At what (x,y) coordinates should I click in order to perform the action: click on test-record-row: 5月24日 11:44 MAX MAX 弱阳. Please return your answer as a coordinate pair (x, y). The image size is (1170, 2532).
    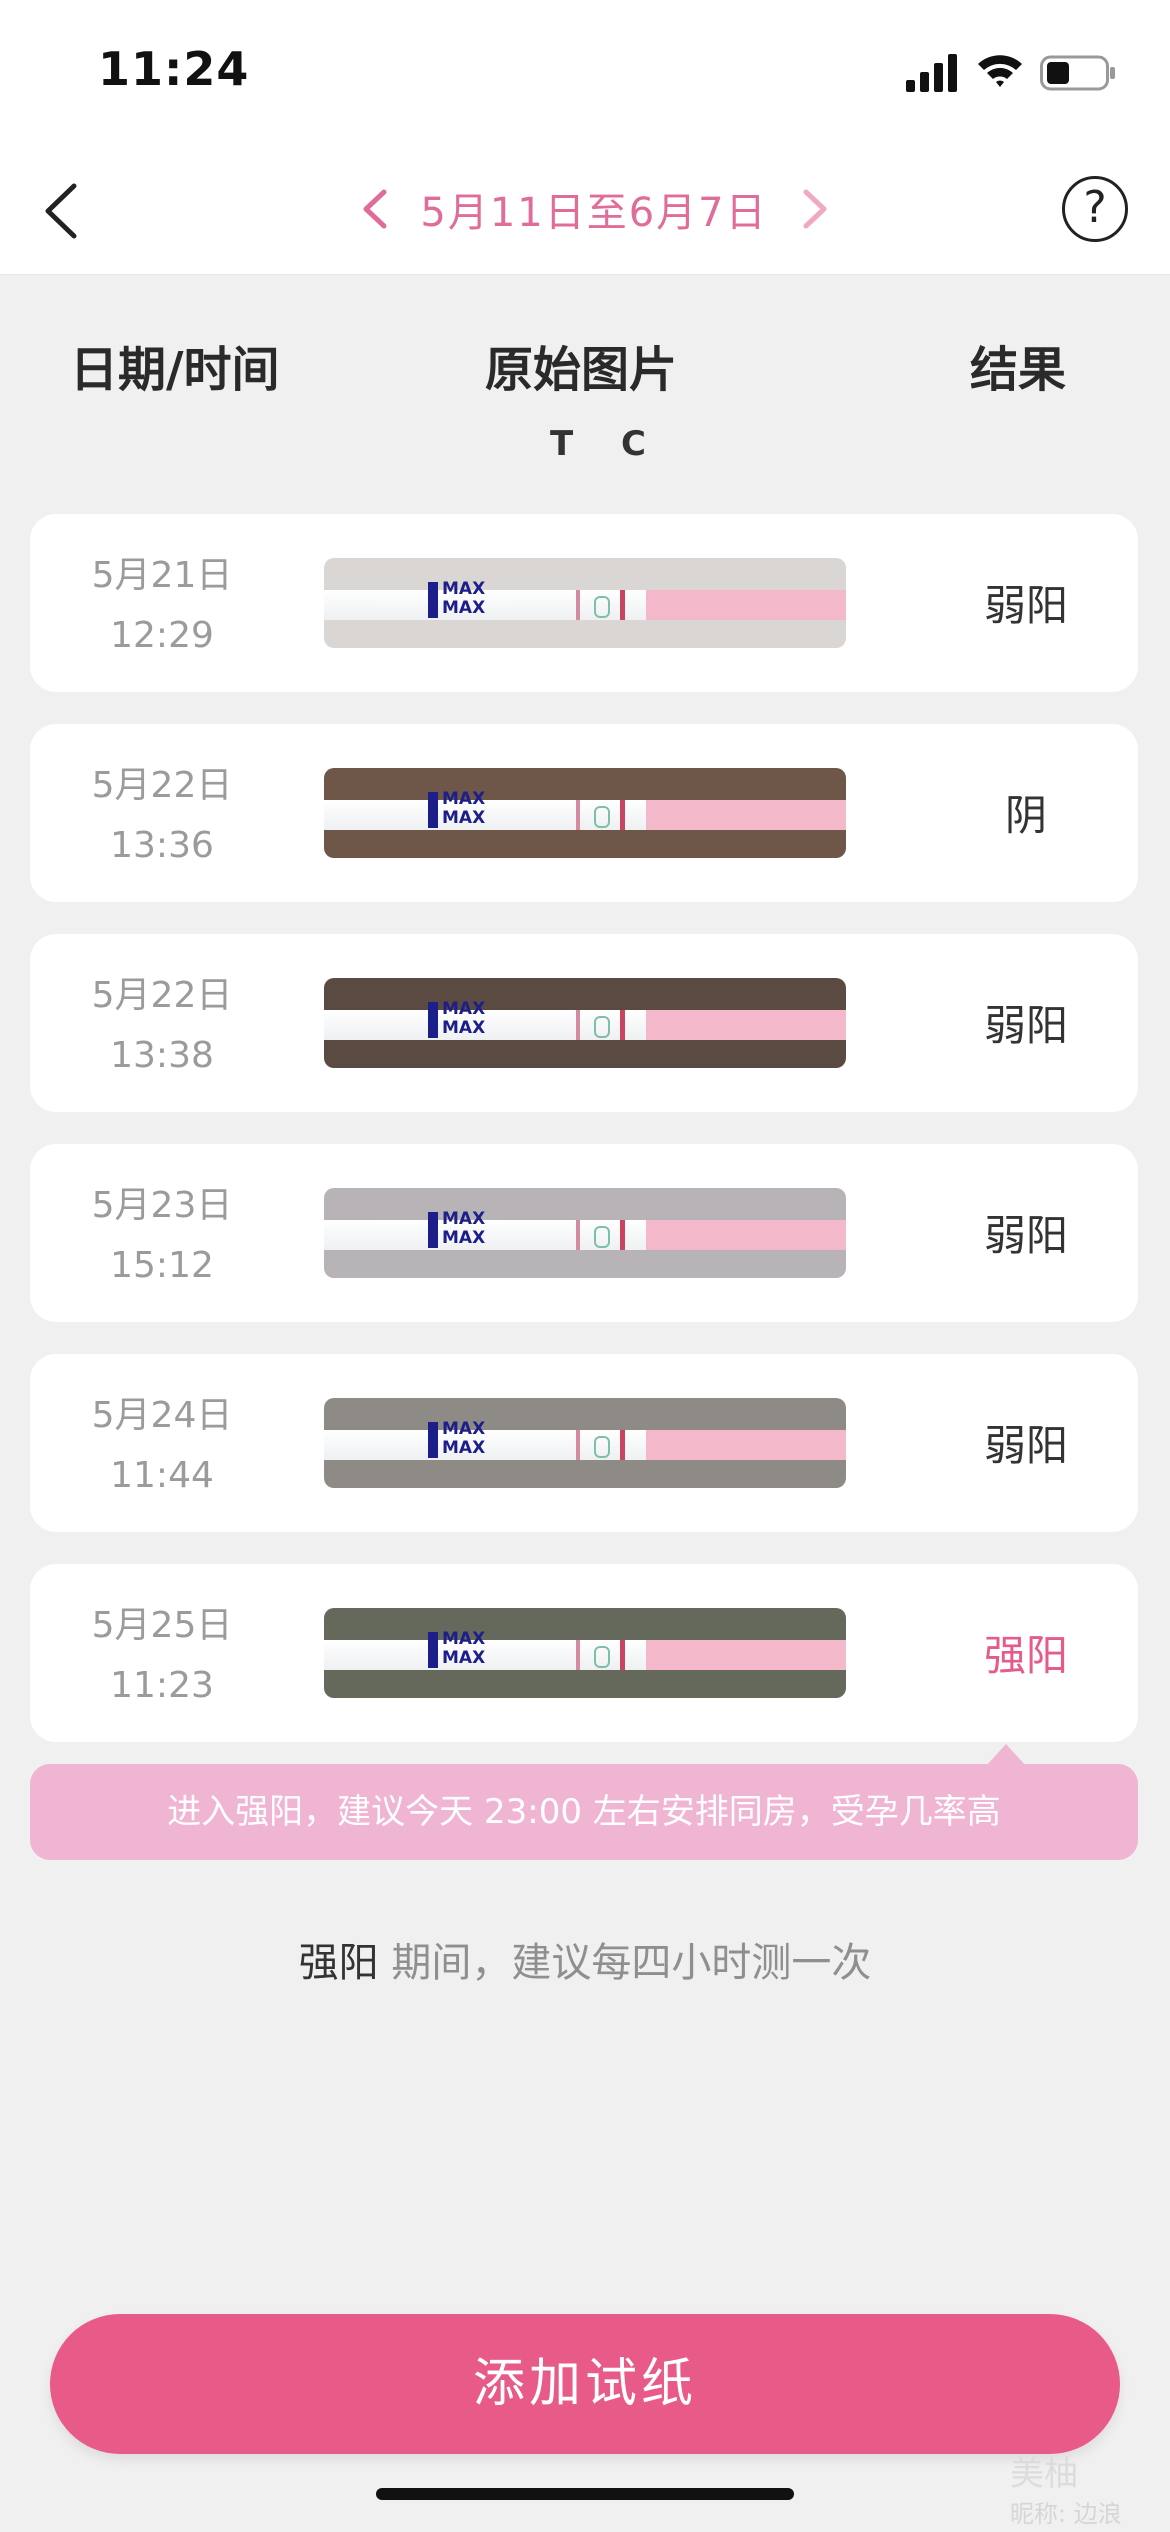
    Looking at the image, I should click on (584, 1443).